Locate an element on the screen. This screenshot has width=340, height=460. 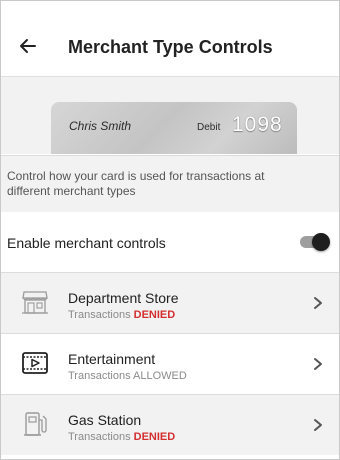
merchant-row-gas-station: Gas Station Transactions DENIED is located at coordinates (170, 425).